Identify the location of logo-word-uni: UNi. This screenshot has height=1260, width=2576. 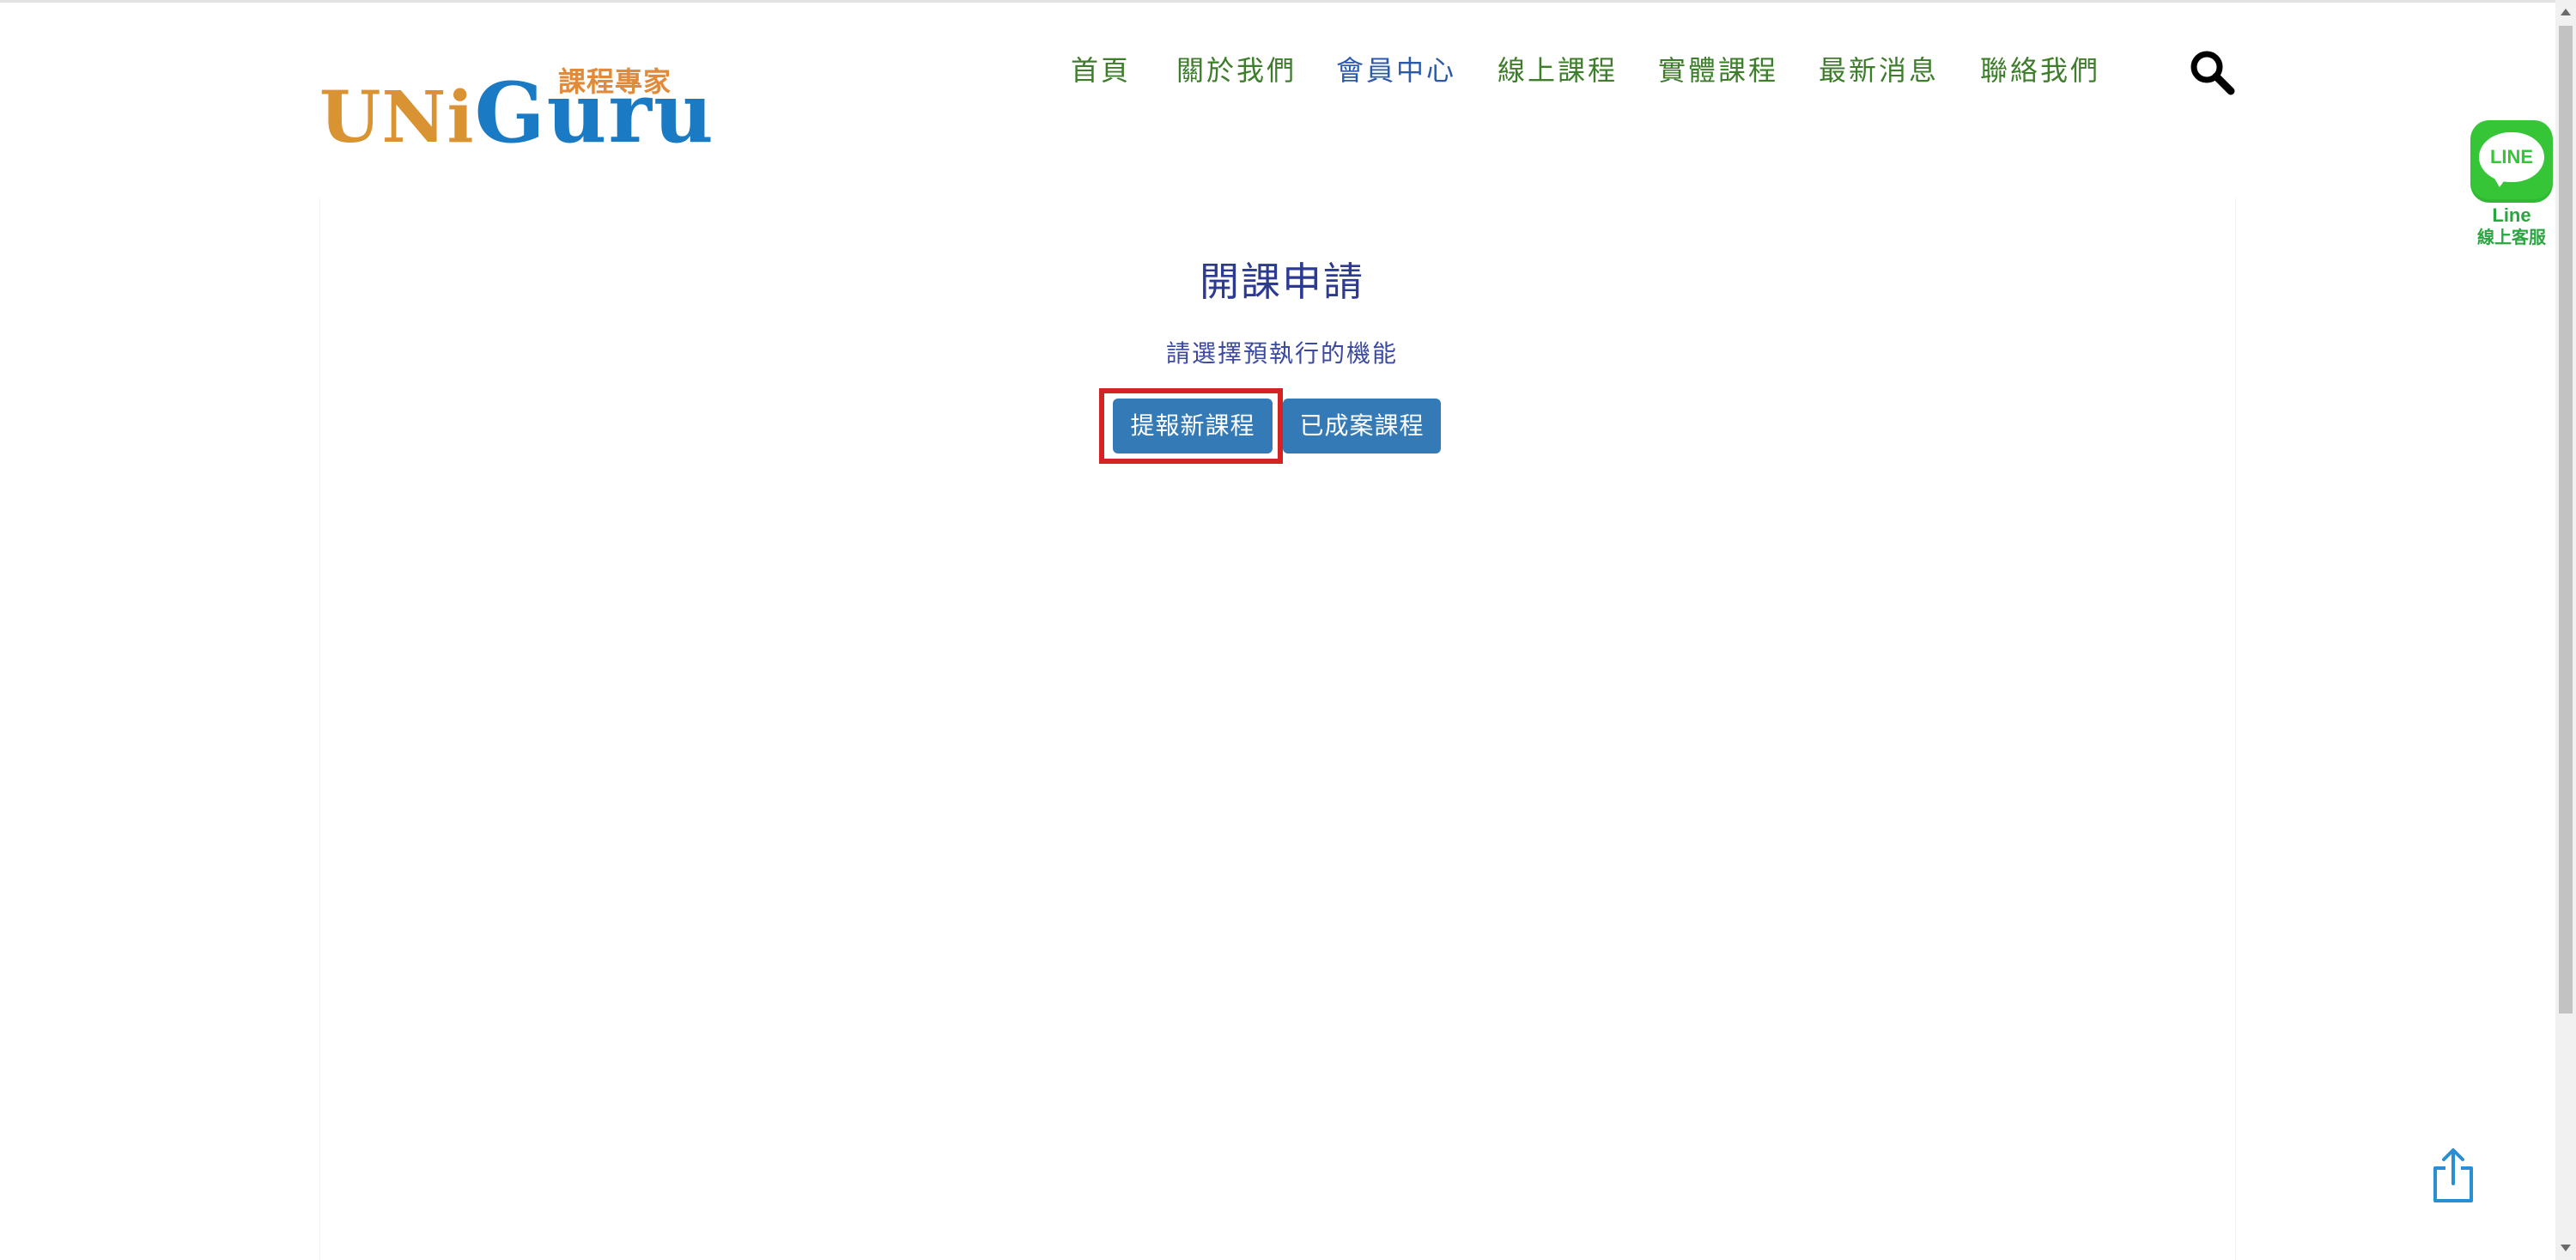
(397, 118).